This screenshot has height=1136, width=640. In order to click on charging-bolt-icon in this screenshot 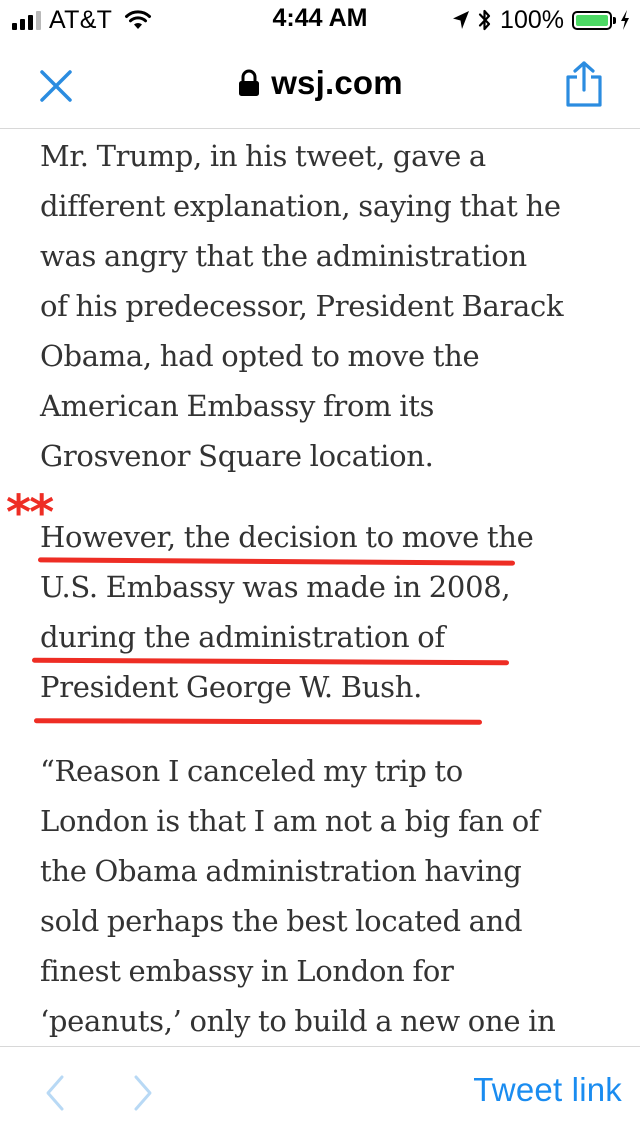, I will do `click(625, 20)`.